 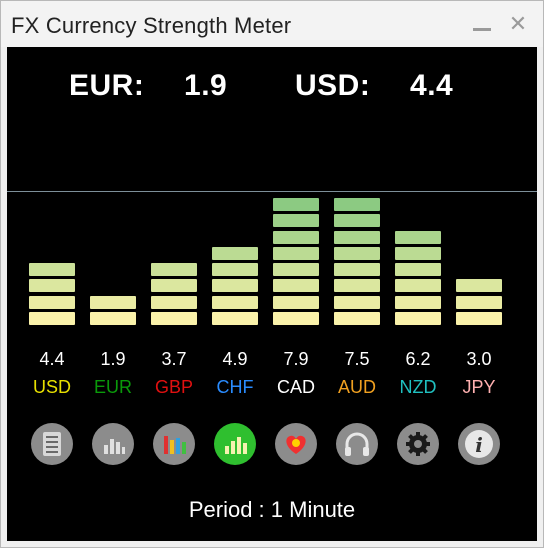 I want to click on headphones-button, so click(x=357, y=444).